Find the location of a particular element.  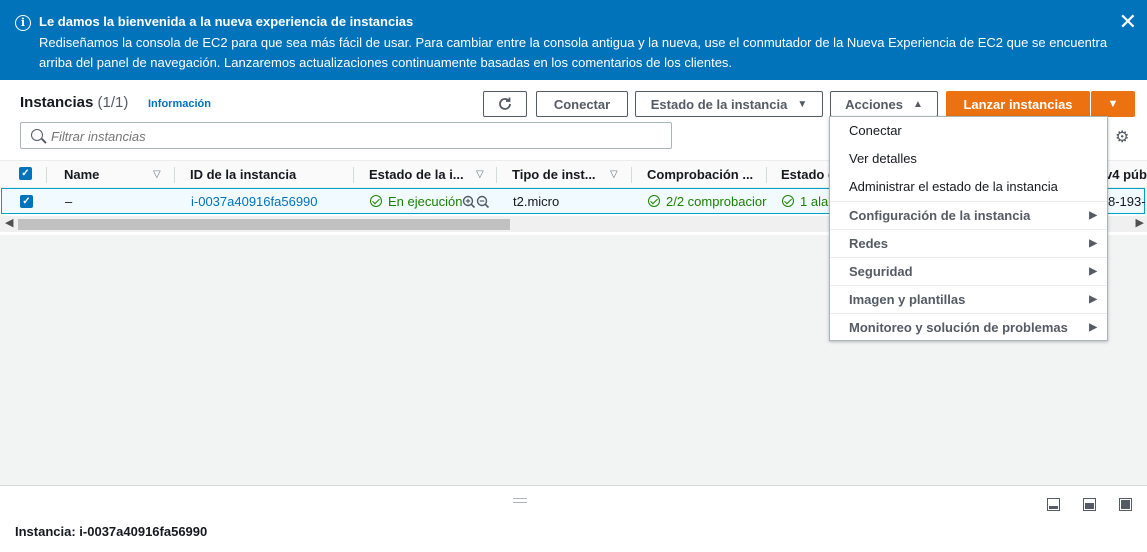

row-state: En ejecución is located at coordinates (416, 201).